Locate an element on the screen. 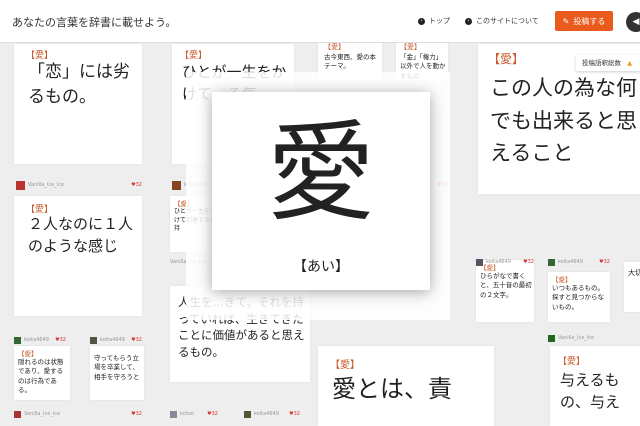  sound-icon: ◀ is located at coordinates (636, 22).